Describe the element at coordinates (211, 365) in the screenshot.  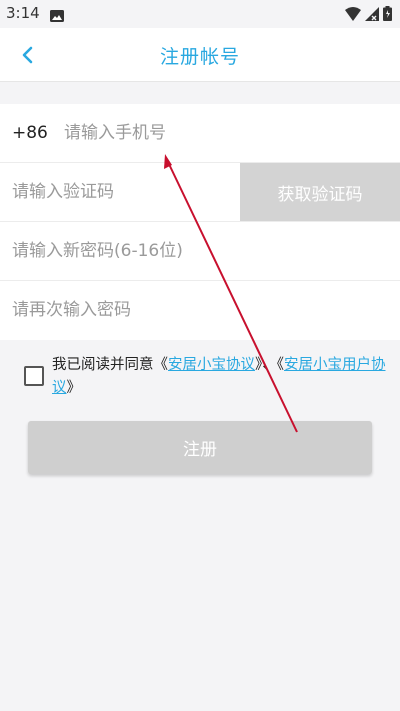
I see `anju-agreement-link: 安居小宝协议` at that location.